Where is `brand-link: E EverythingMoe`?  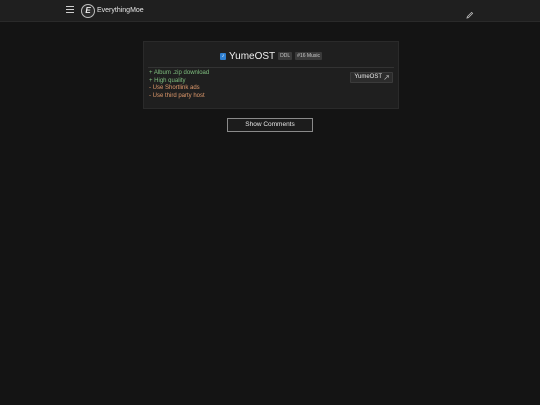 brand-link: E EverythingMoe is located at coordinates (112, 10).